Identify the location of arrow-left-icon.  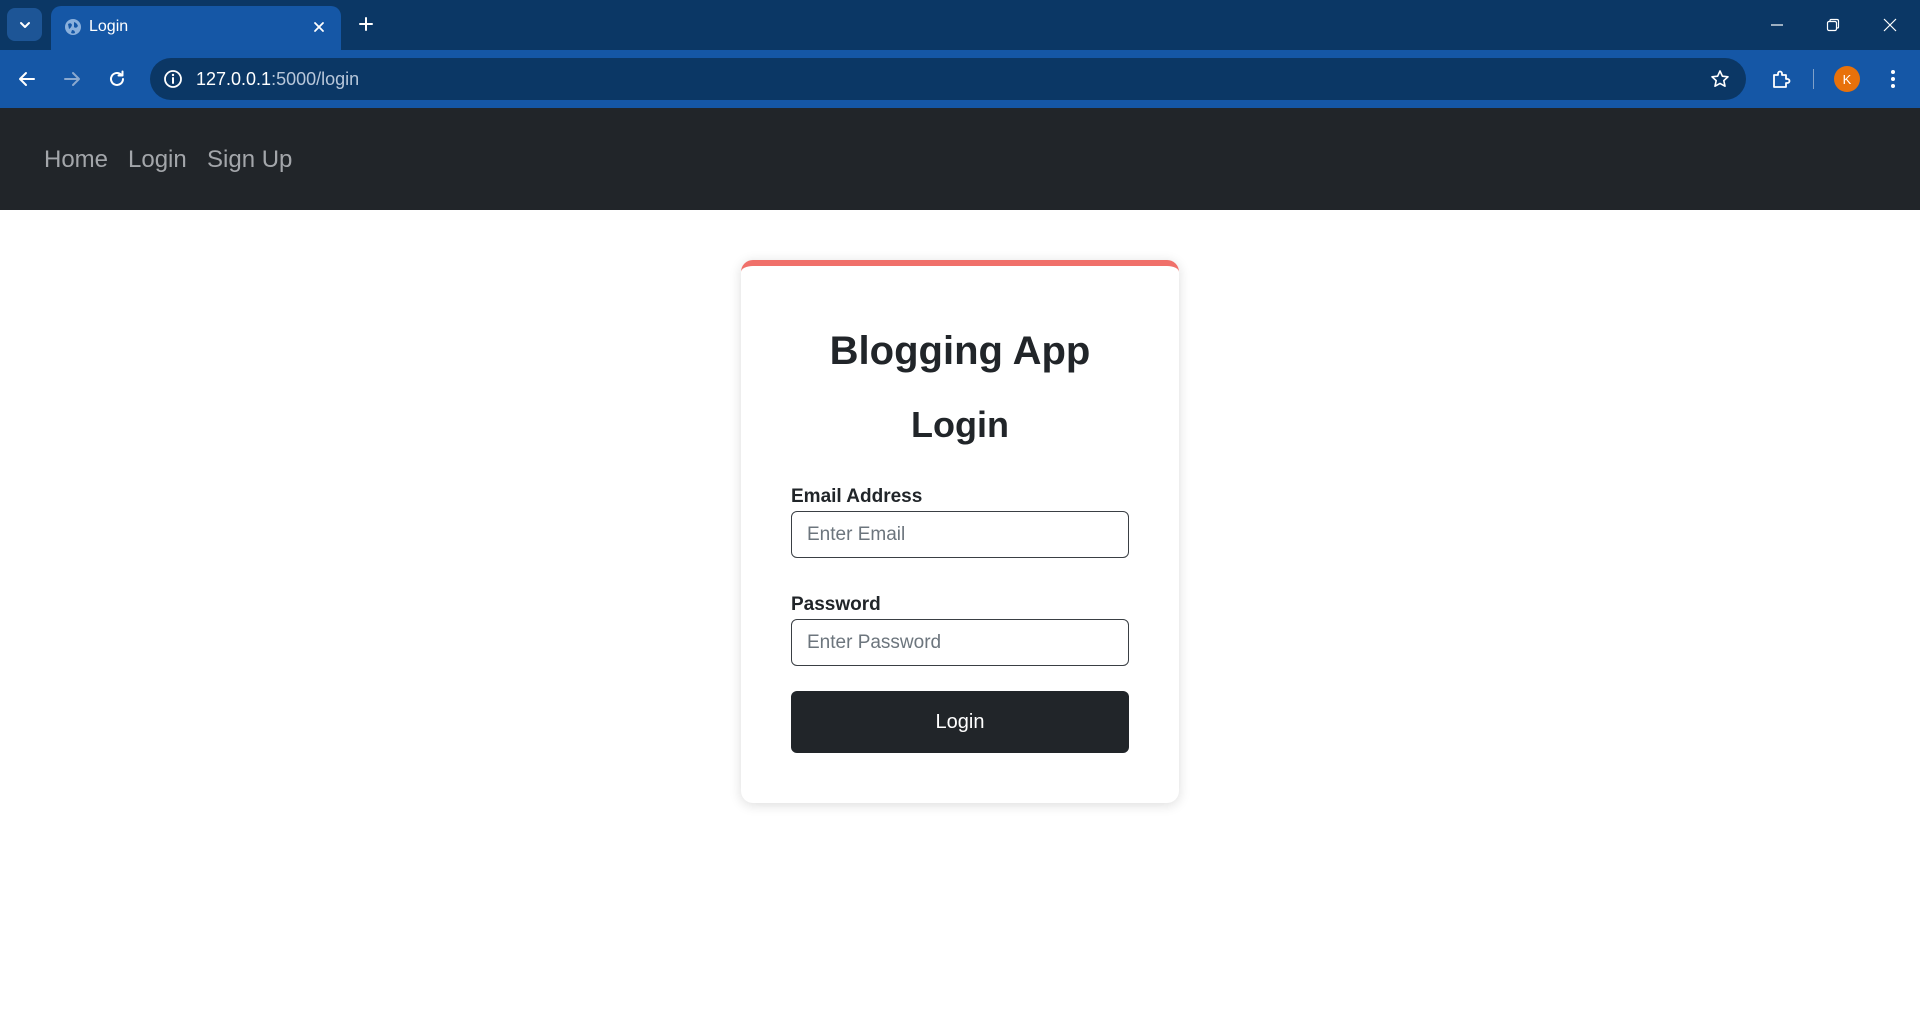
(27, 79).